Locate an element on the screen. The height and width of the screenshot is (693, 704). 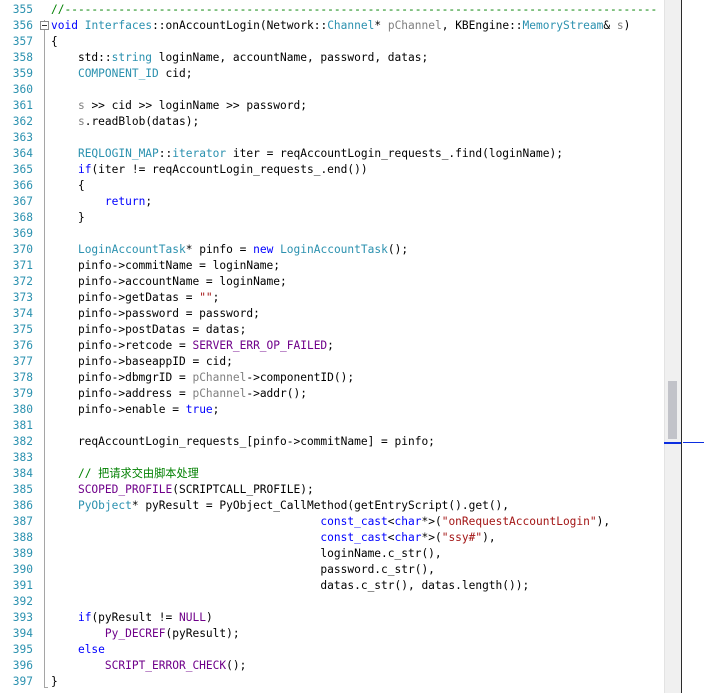
code-token: pinfo->getDatas = is located at coordinates (125, 297).